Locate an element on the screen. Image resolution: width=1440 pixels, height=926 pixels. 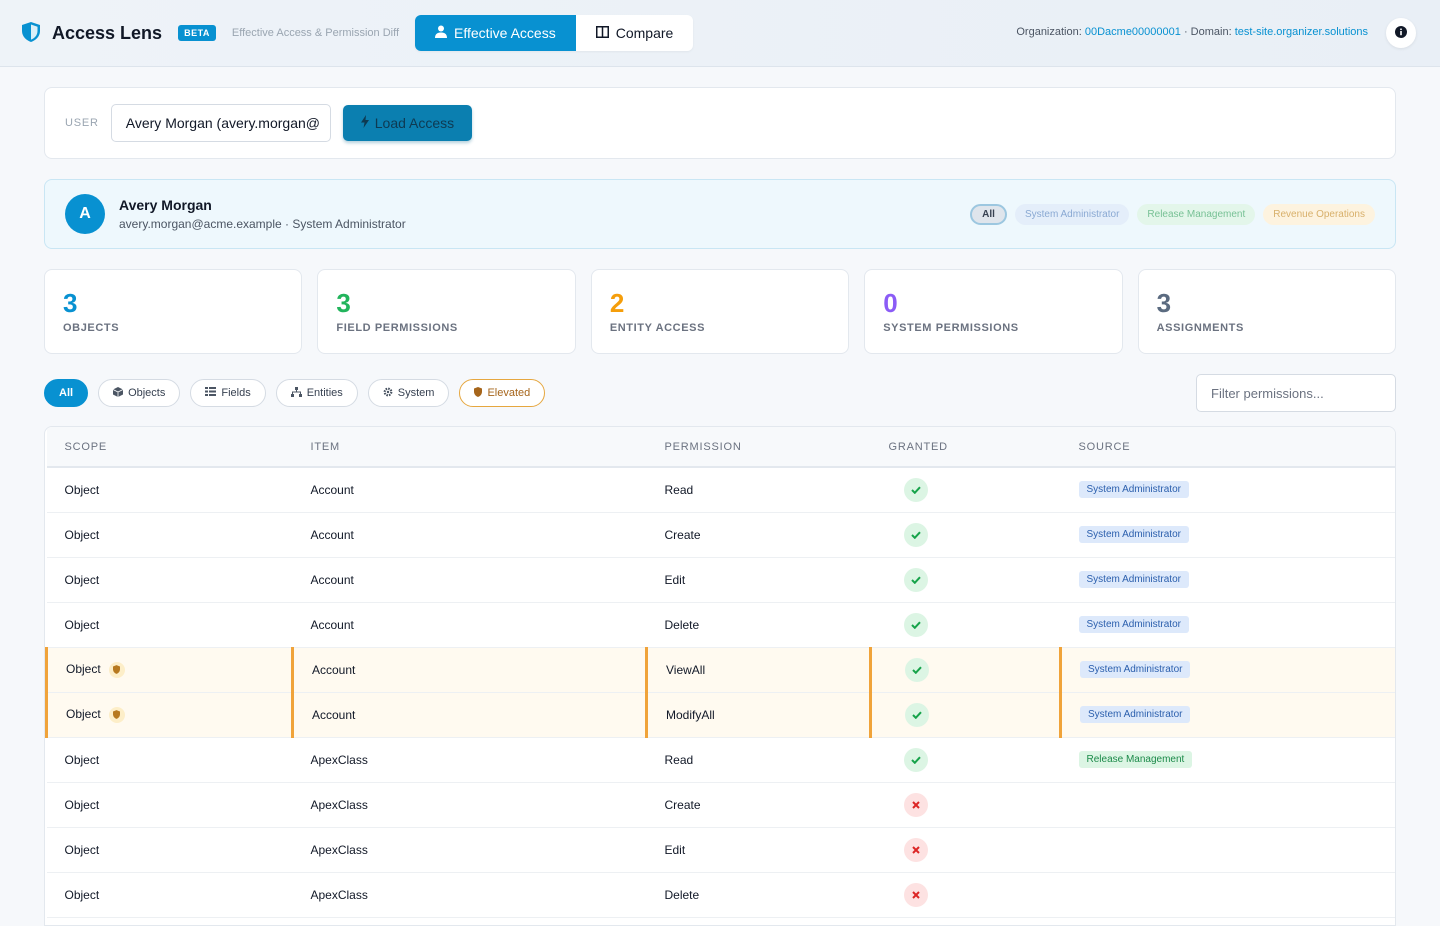
sitemap-icon is located at coordinates (296, 393).